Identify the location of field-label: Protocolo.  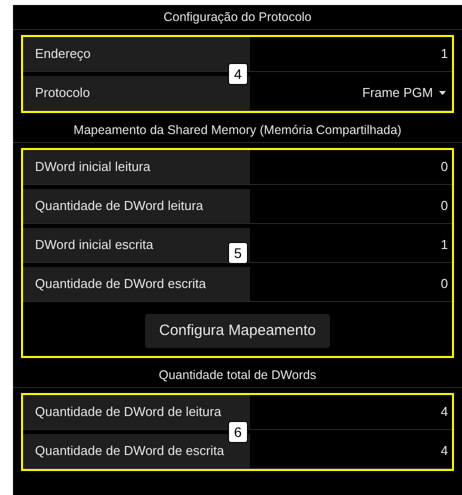
(62, 93).